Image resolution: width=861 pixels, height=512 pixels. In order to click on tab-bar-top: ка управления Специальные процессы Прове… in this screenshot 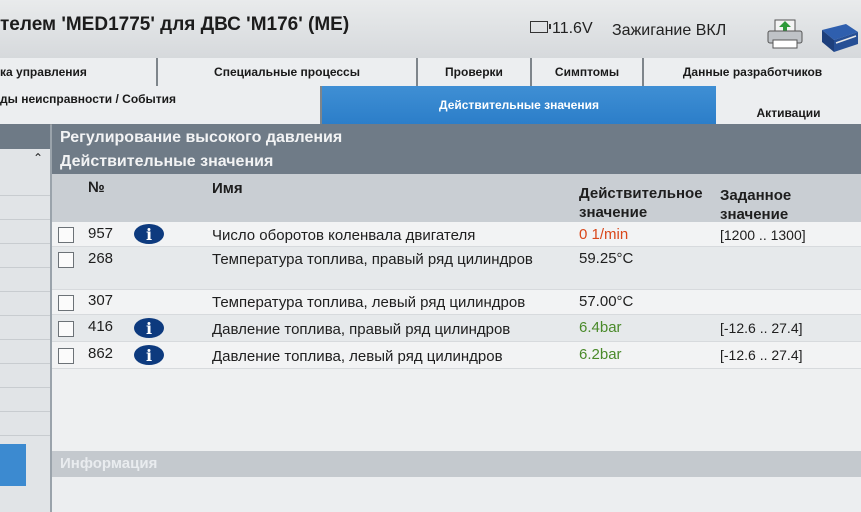, I will do `click(430, 72)`.